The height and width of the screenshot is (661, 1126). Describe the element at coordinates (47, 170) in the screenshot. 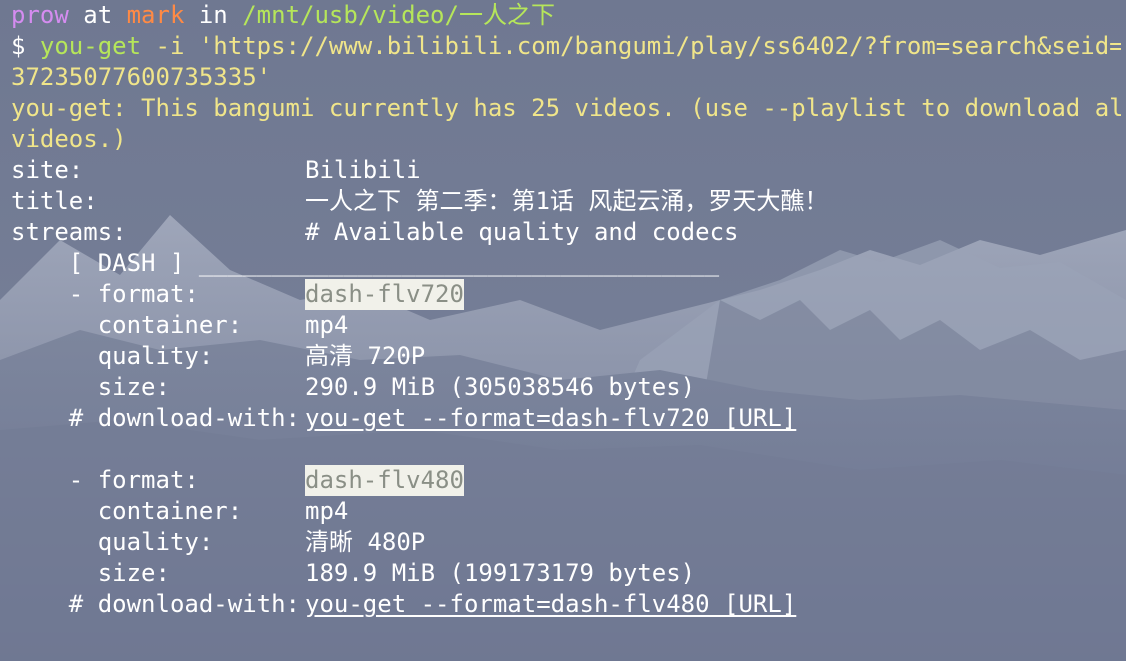

I see `site-label: site:` at that location.